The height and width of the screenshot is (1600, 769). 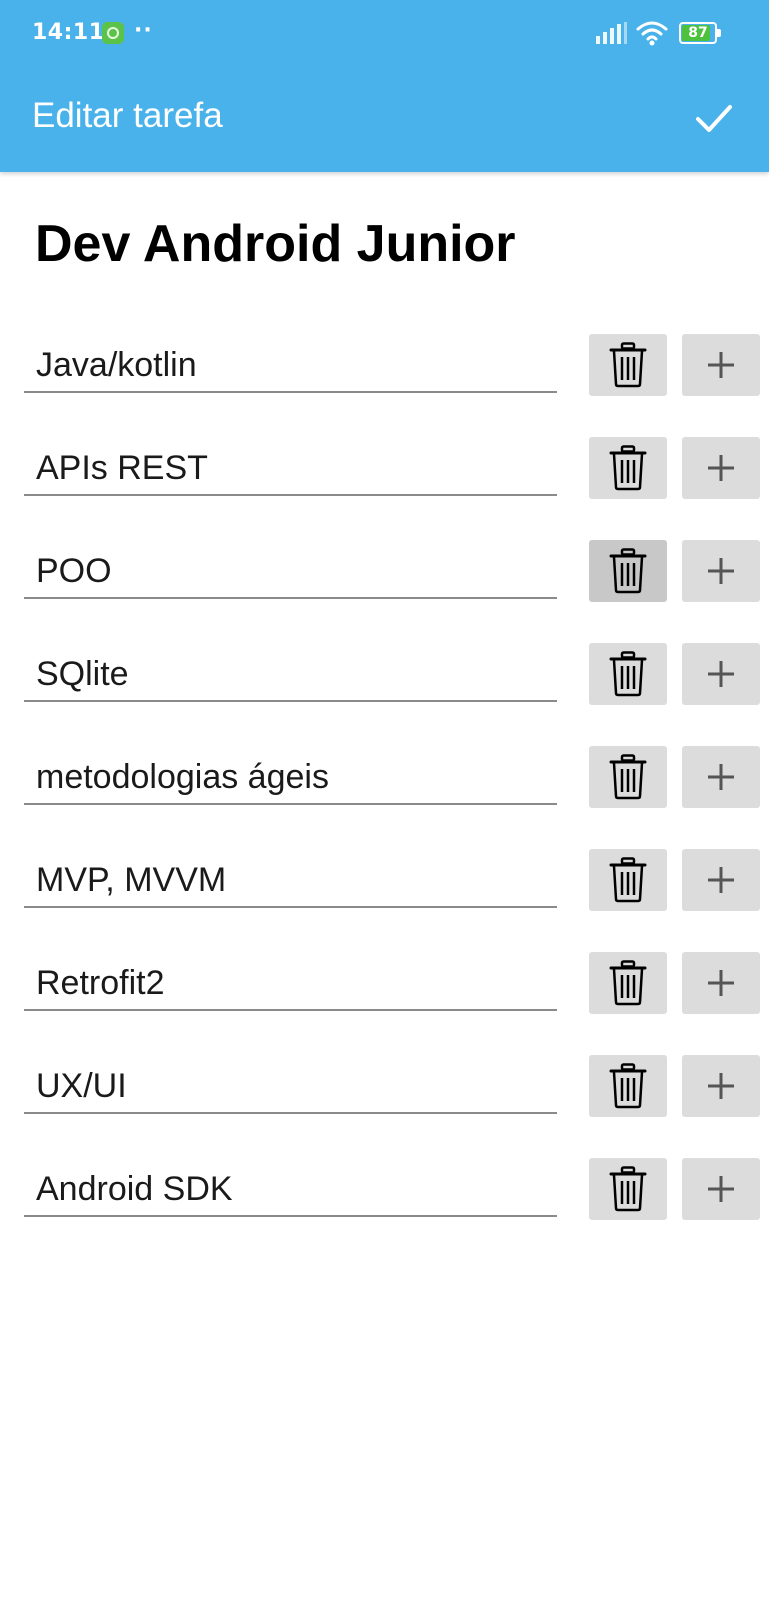 What do you see at coordinates (68, 32) in the screenshot?
I see `status-time: 14:11` at bounding box center [68, 32].